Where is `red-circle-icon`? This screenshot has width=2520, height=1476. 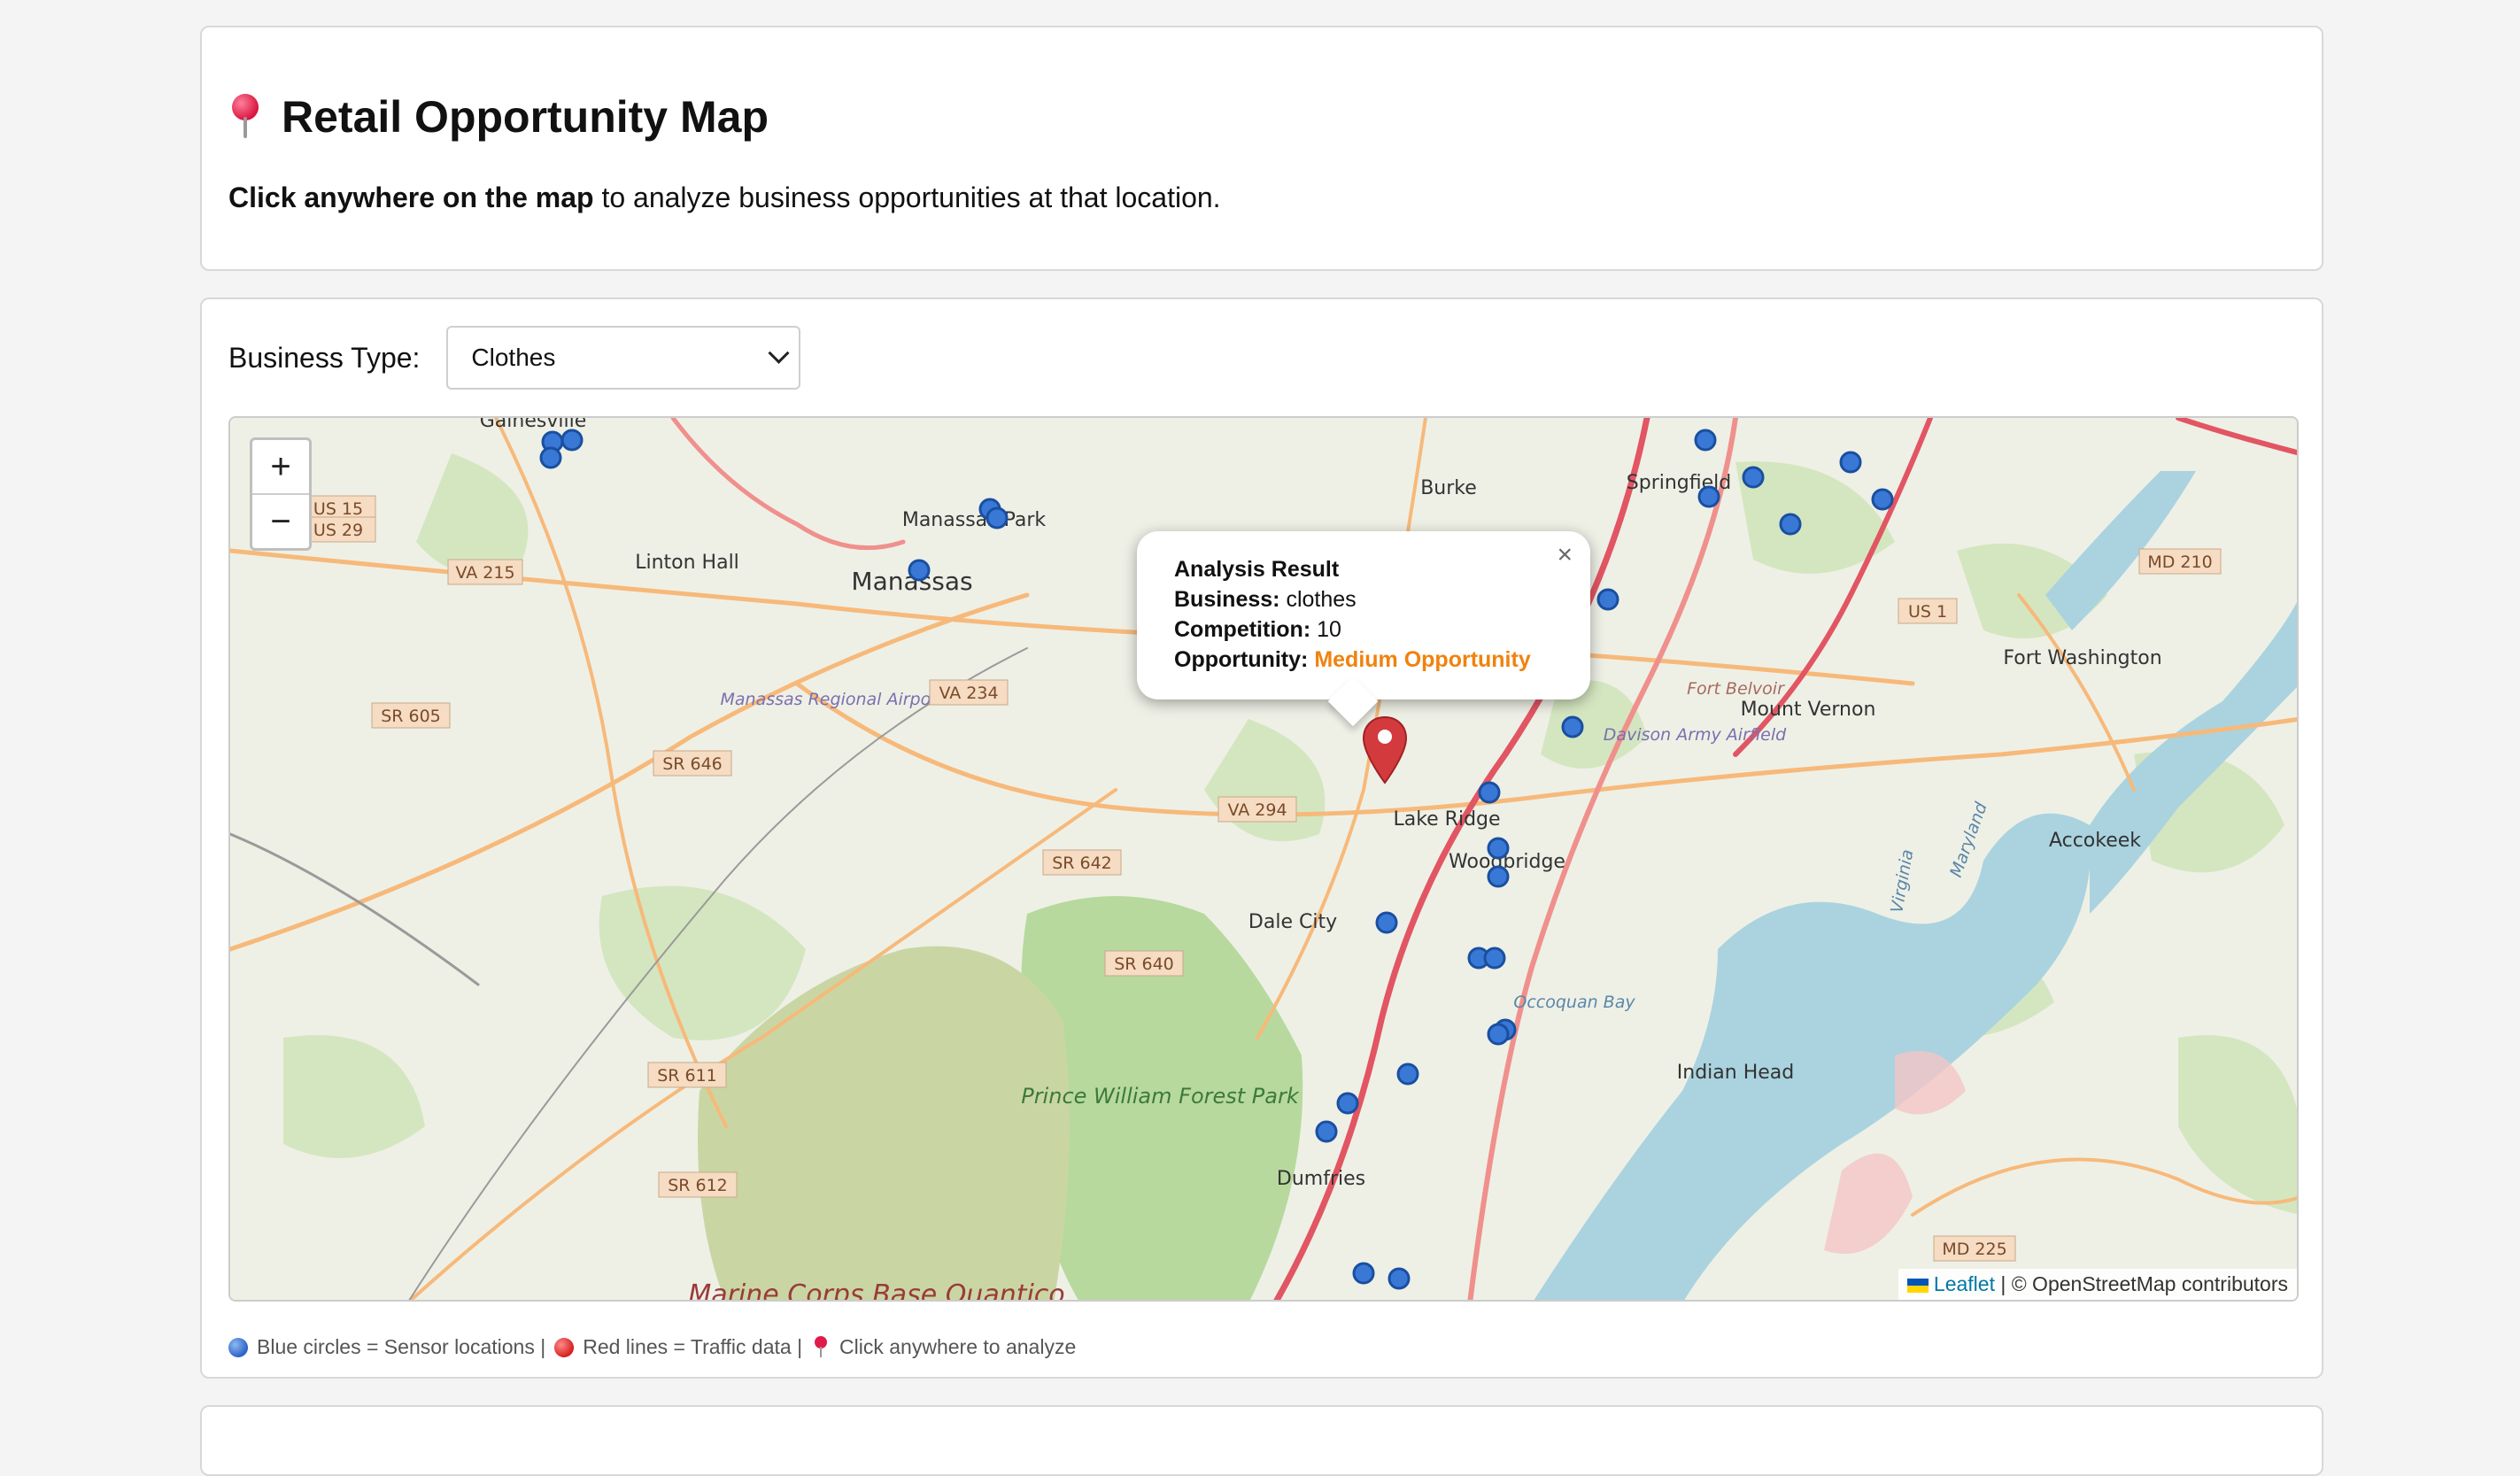
red-circle-icon is located at coordinates (564, 1347).